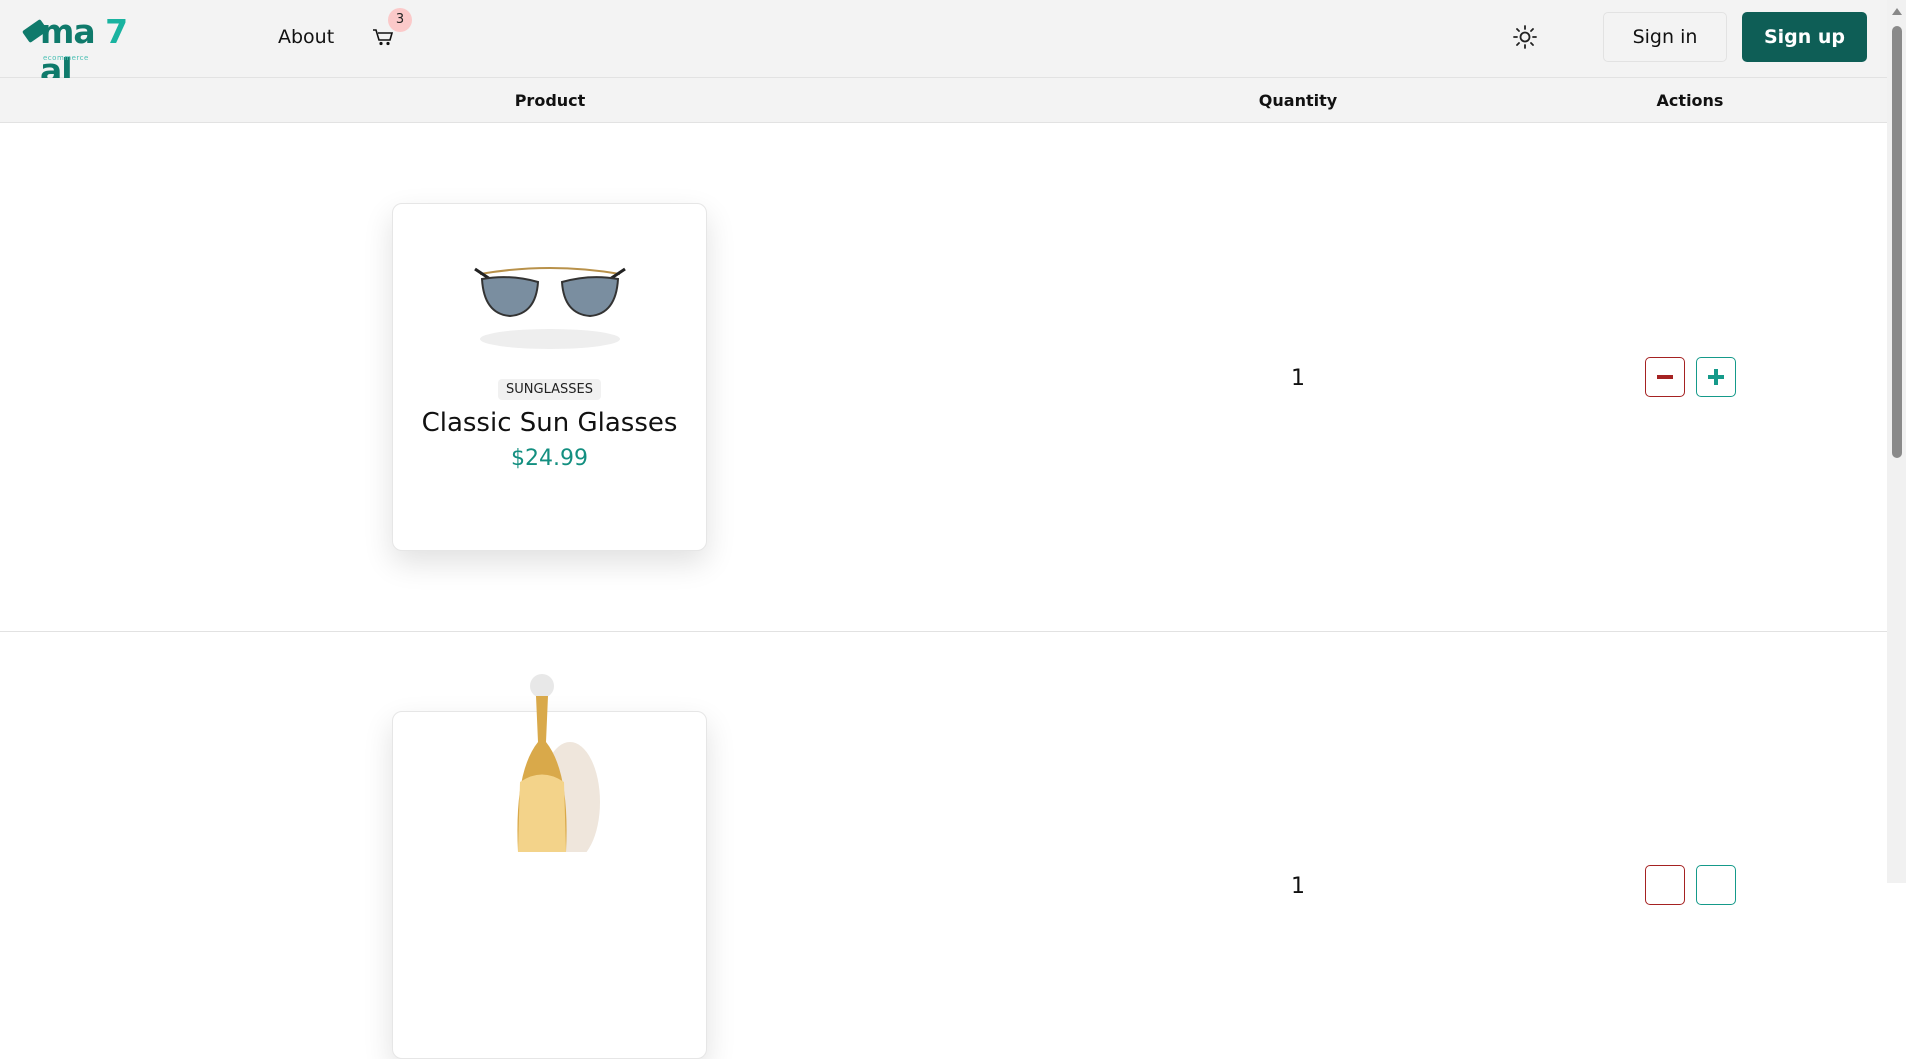 The image size is (1906, 1059). I want to click on vertical-scrollbar, so click(1896, 441).